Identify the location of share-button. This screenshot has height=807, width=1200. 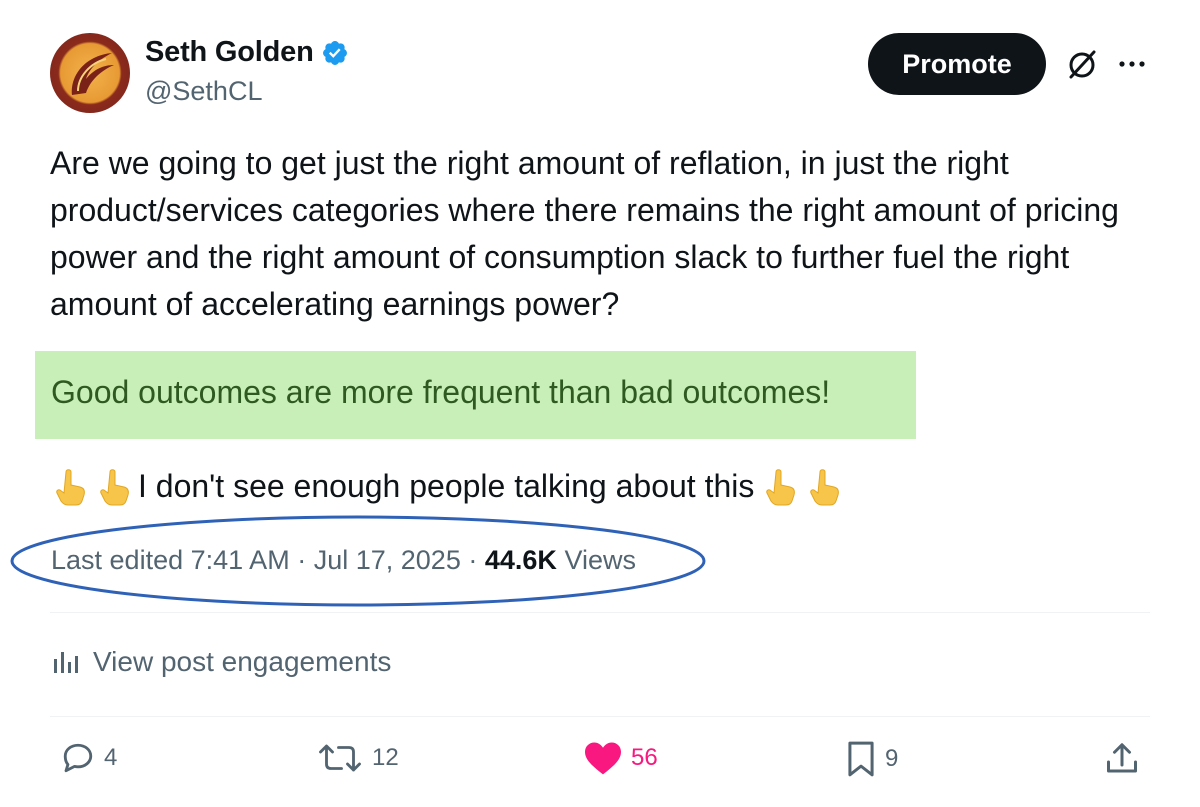
(1126, 759).